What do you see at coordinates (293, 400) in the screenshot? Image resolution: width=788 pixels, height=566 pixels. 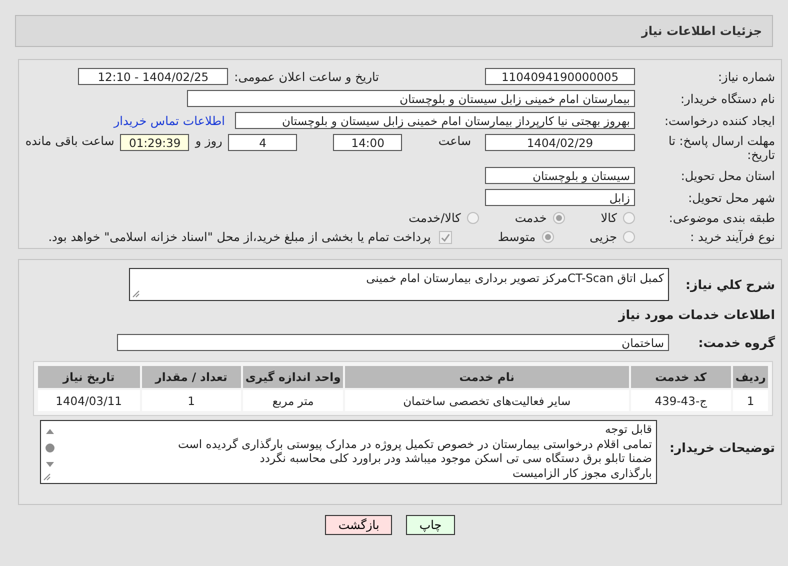 I see `table-cell: متر مربع` at bounding box center [293, 400].